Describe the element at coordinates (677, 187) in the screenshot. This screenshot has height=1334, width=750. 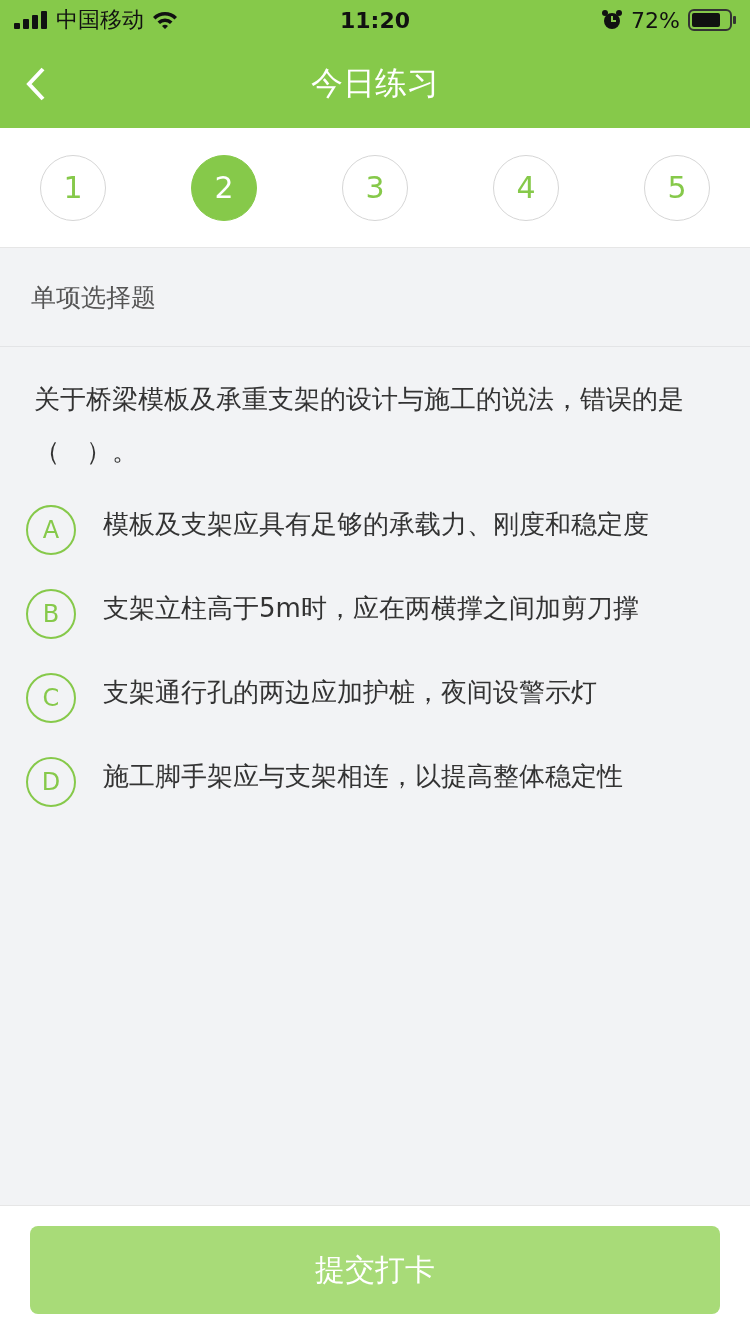
I see `question-number-tab: 5` at that location.